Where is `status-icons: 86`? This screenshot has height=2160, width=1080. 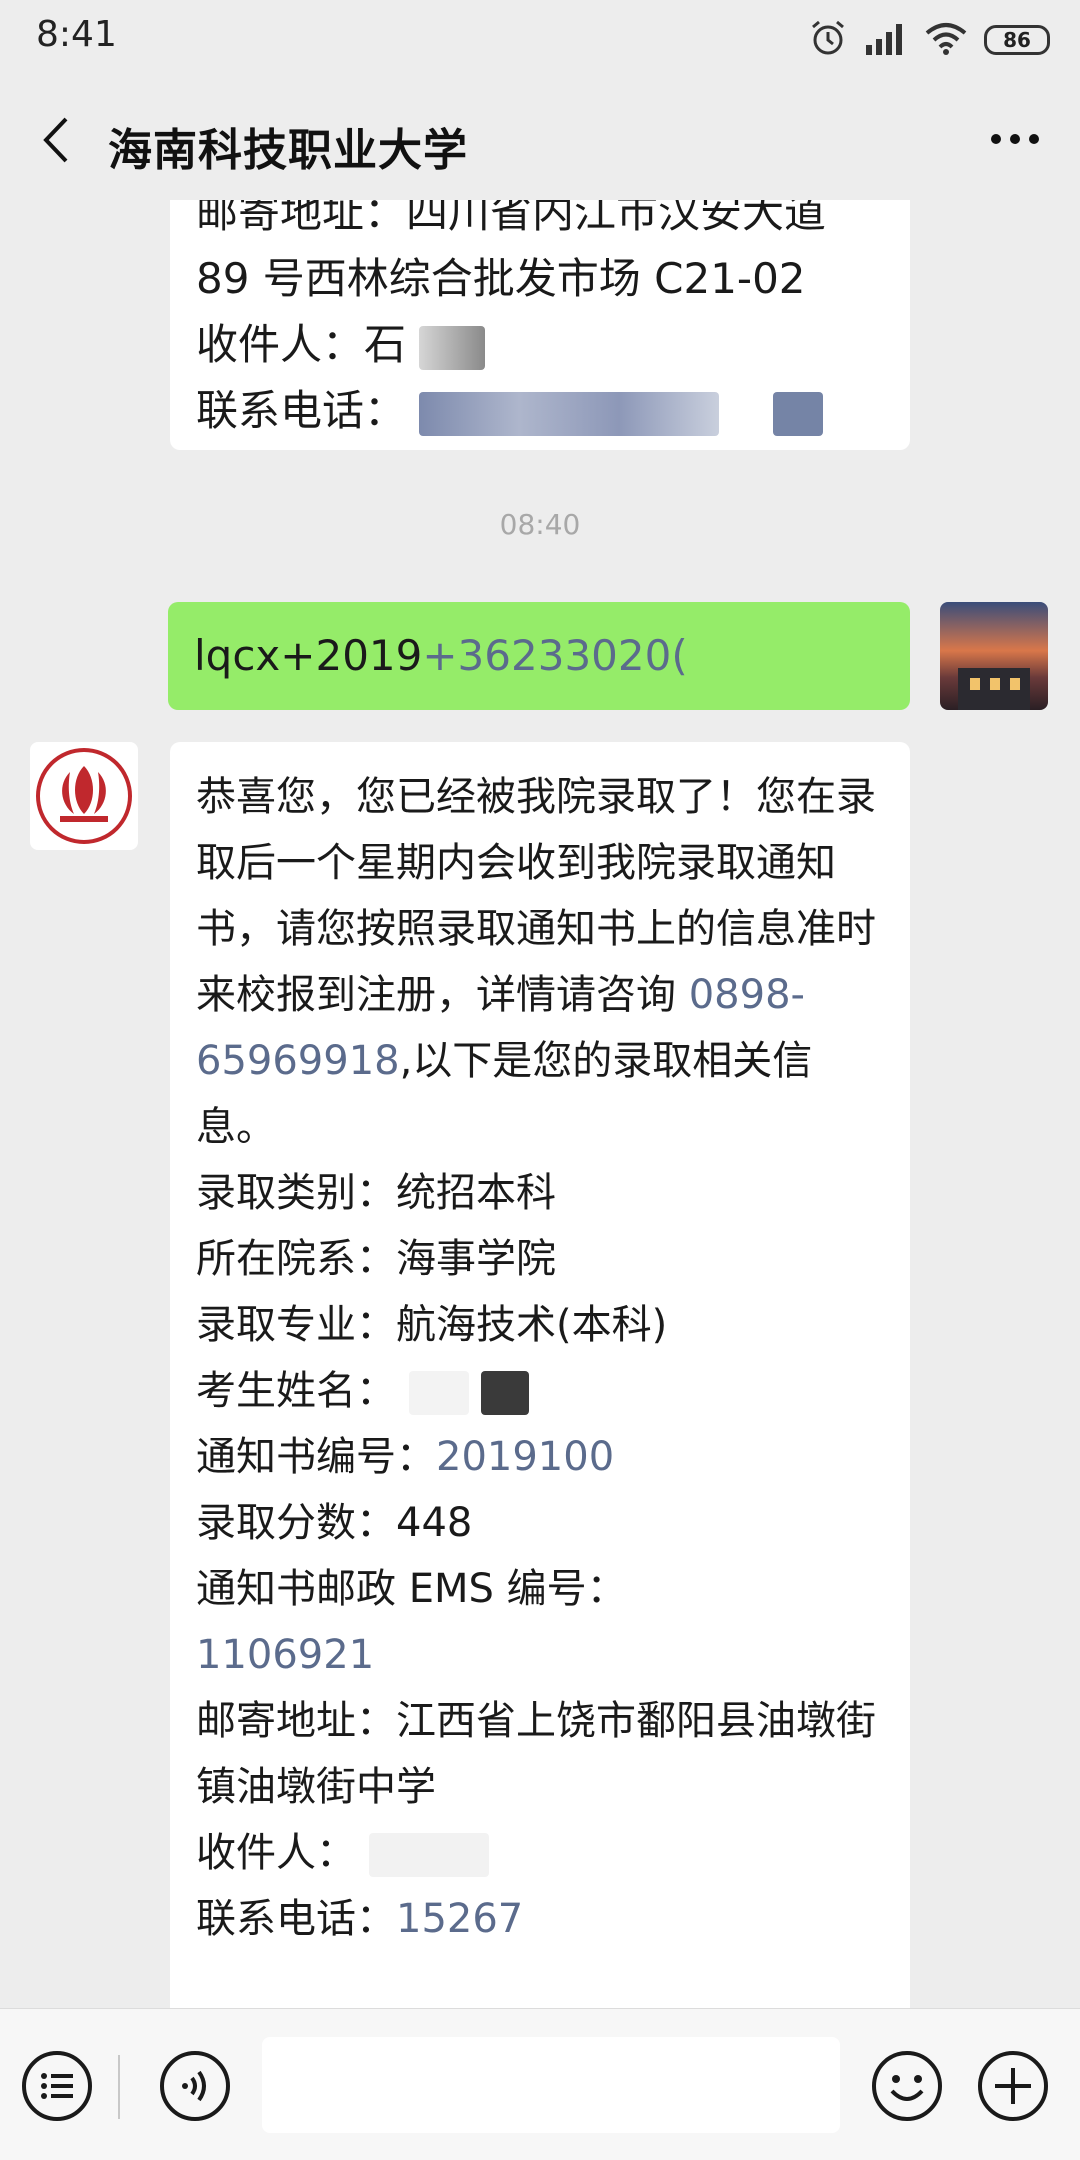 status-icons: 86 is located at coordinates (929, 40).